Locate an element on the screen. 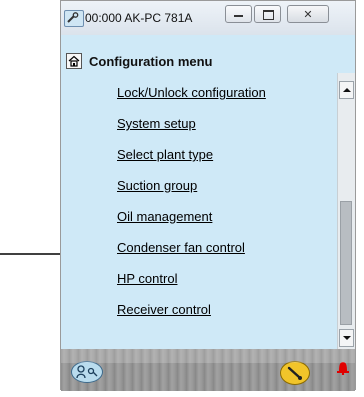 The width and height of the screenshot is (364, 397). minimize-icon is located at coordinates (238, 16).